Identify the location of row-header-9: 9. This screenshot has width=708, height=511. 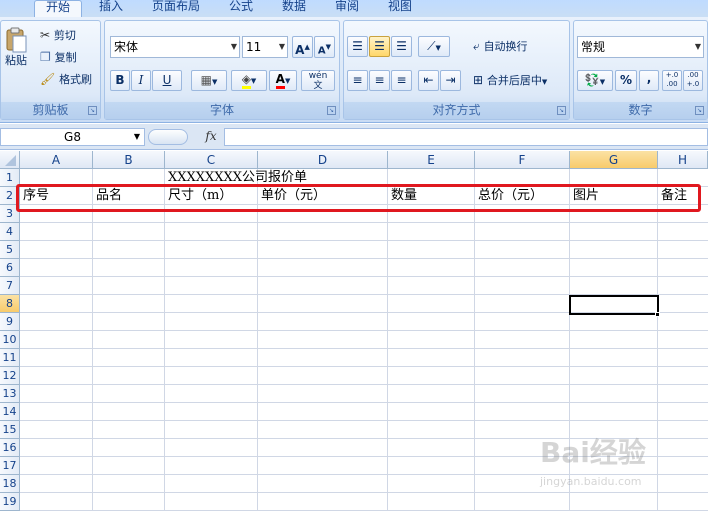
(10, 322).